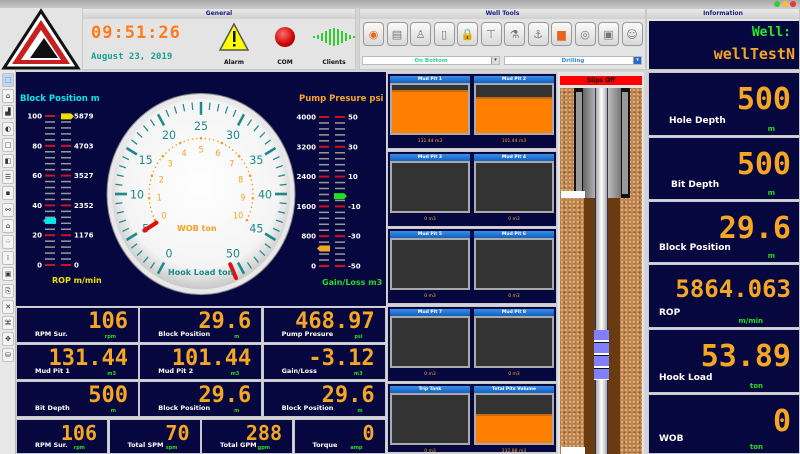 Image resolution: width=800 pixels, height=454 pixels. Describe the element at coordinates (354, 237) in the screenshot. I see `scale-tick-label: -30` at that location.